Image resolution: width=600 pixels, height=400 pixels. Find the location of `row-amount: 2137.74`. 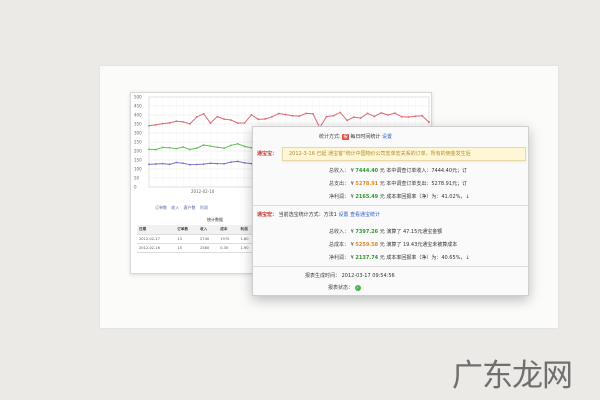

row-amount: 2137.74 is located at coordinates (367, 258).